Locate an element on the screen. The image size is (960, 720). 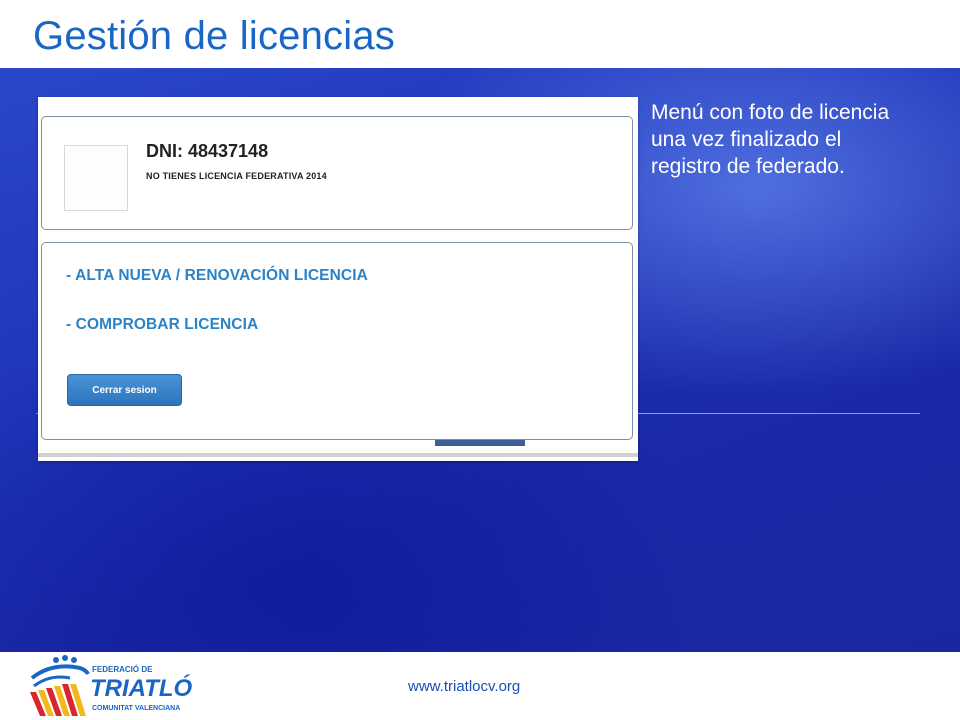
scroll-indicator is located at coordinates (480, 443).